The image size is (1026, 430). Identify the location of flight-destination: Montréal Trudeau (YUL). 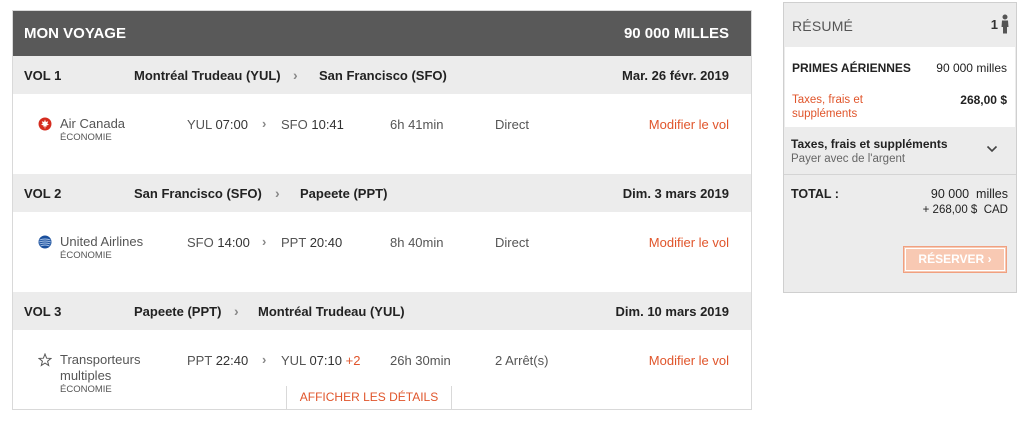
(331, 311).